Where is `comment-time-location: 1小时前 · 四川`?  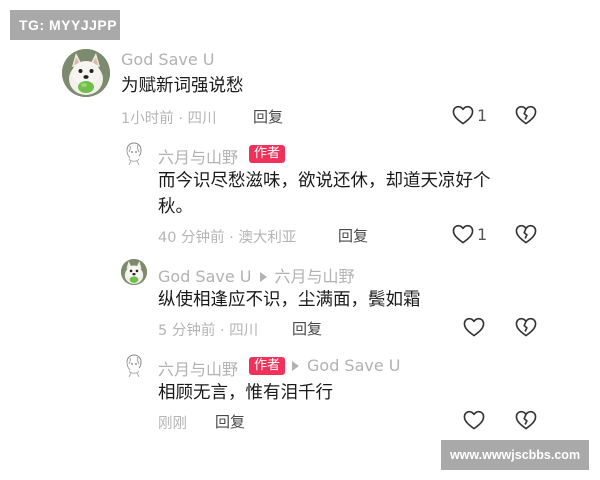
comment-time-location: 1小时前 · 四川 is located at coordinates (169, 119).